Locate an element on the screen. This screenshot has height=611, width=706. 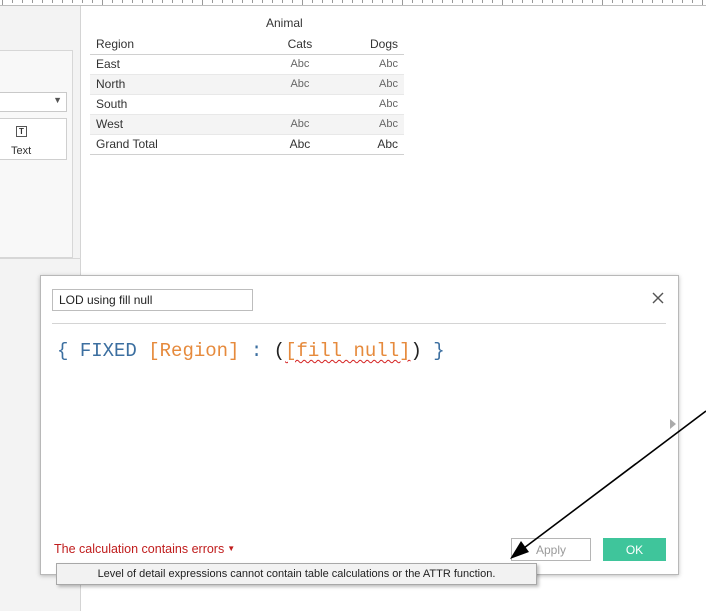
region-cell: South is located at coordinates (147, 104).